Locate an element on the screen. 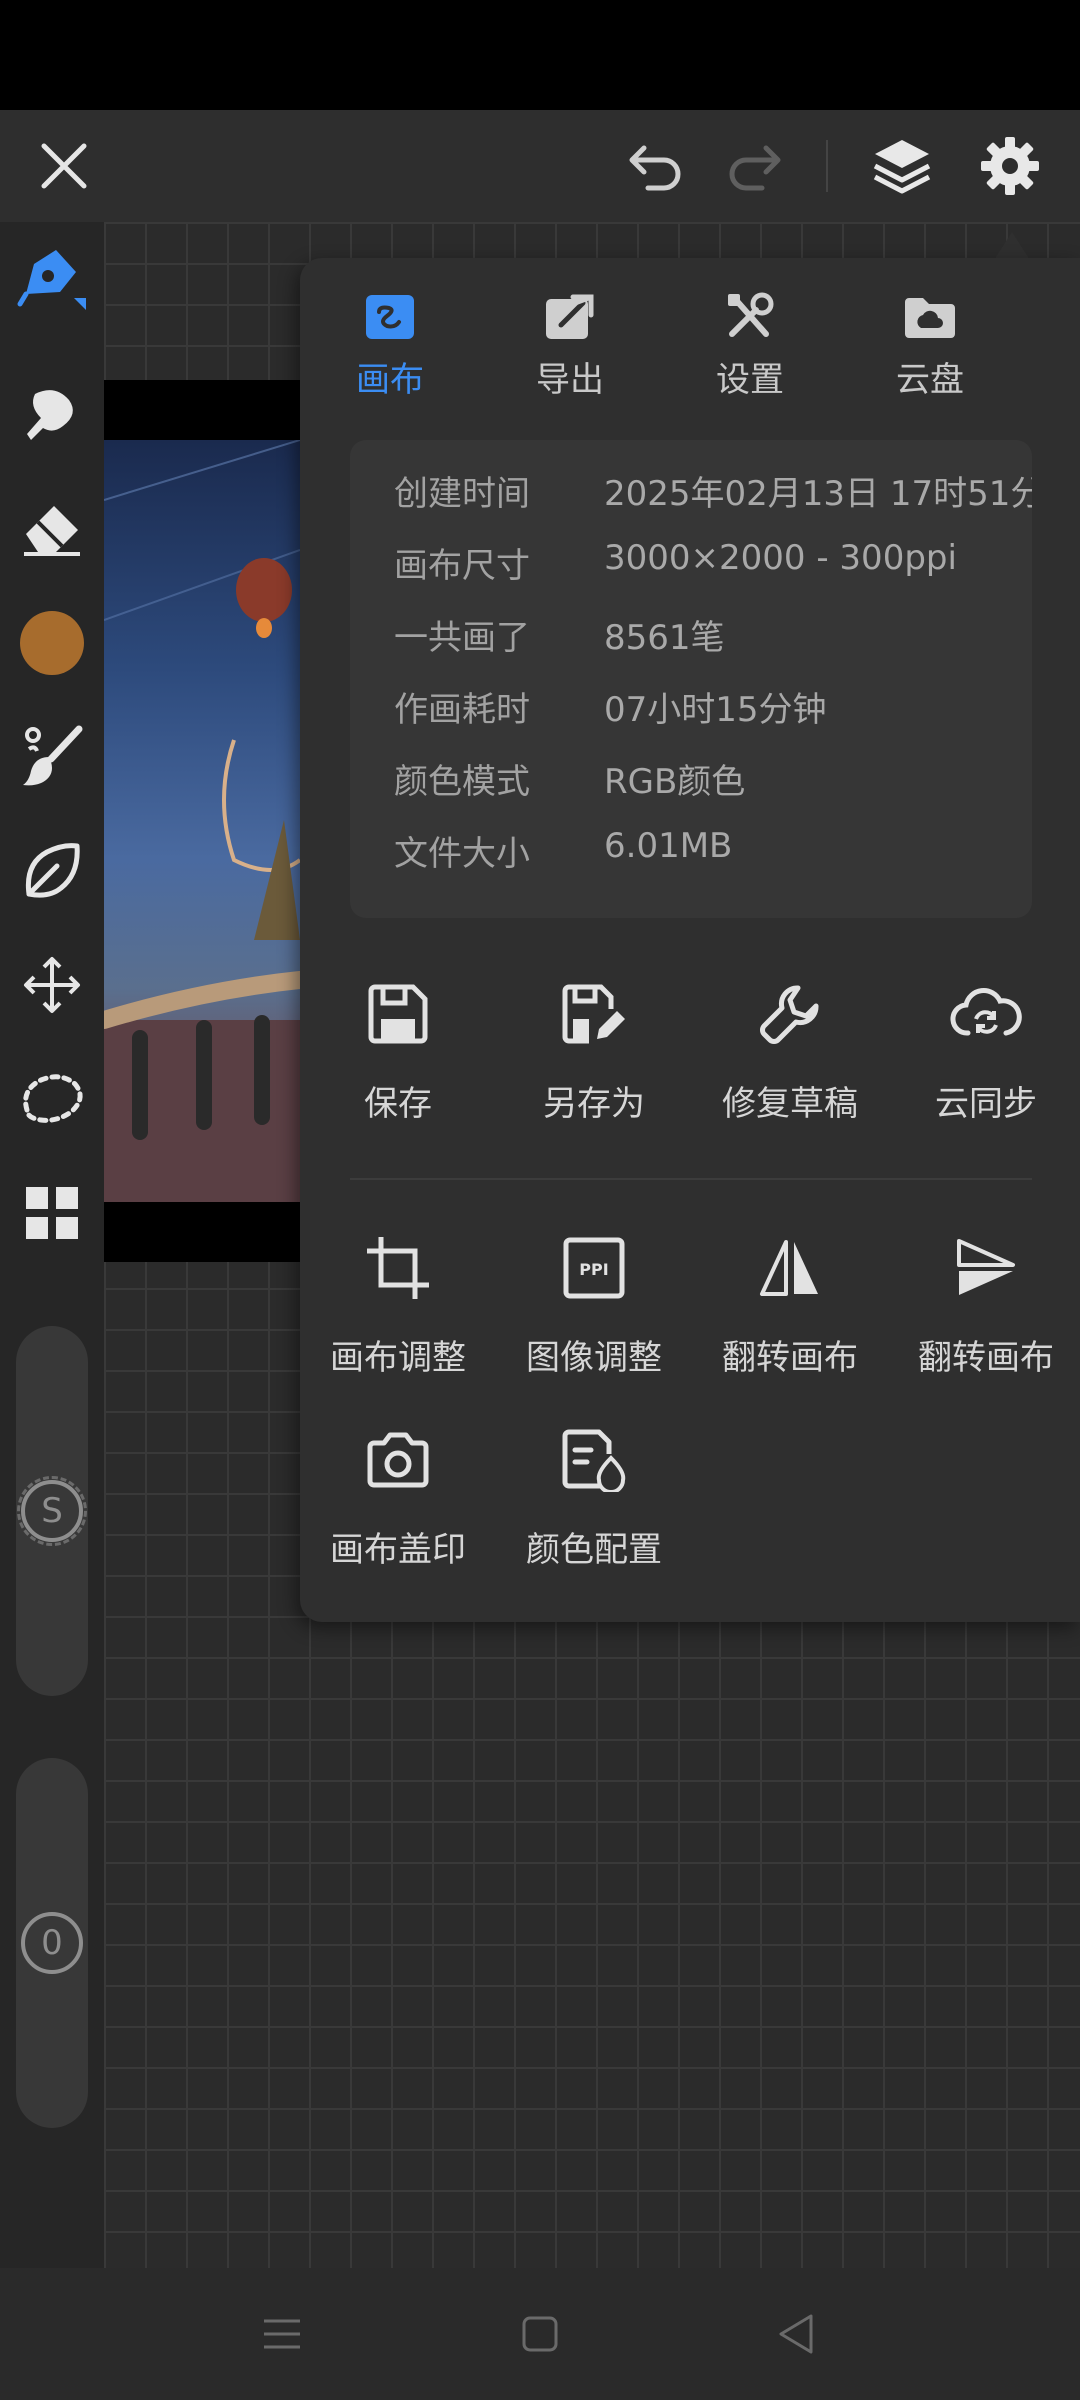 This screenshot has width=1080, height=2400. undo-button is located at coordinates (656, 166).